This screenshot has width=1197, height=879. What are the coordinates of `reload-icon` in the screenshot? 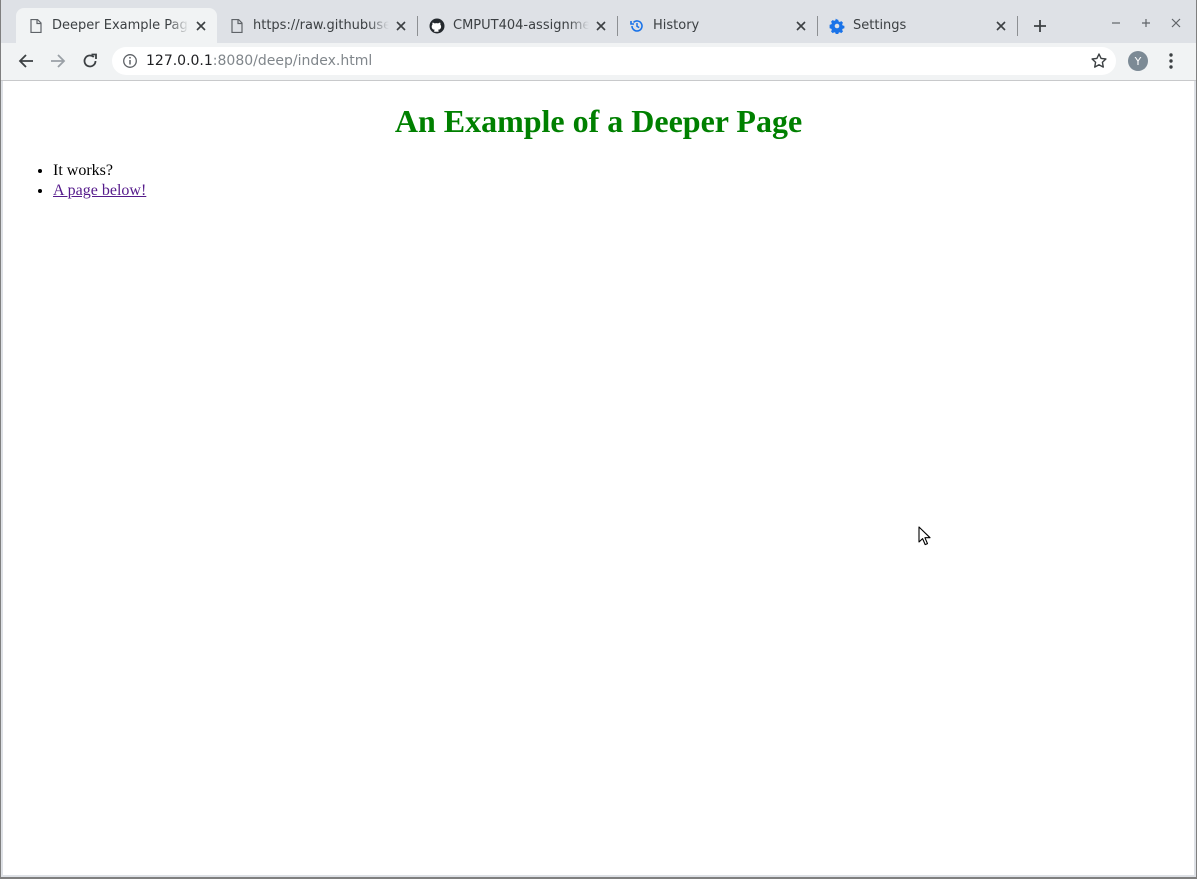 It's located at (90, 60).